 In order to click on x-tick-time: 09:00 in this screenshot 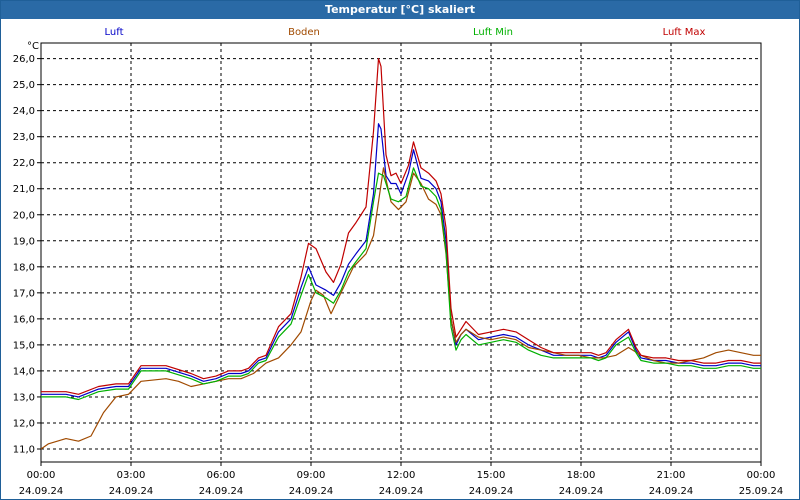, I will do `click(311, 475)`.